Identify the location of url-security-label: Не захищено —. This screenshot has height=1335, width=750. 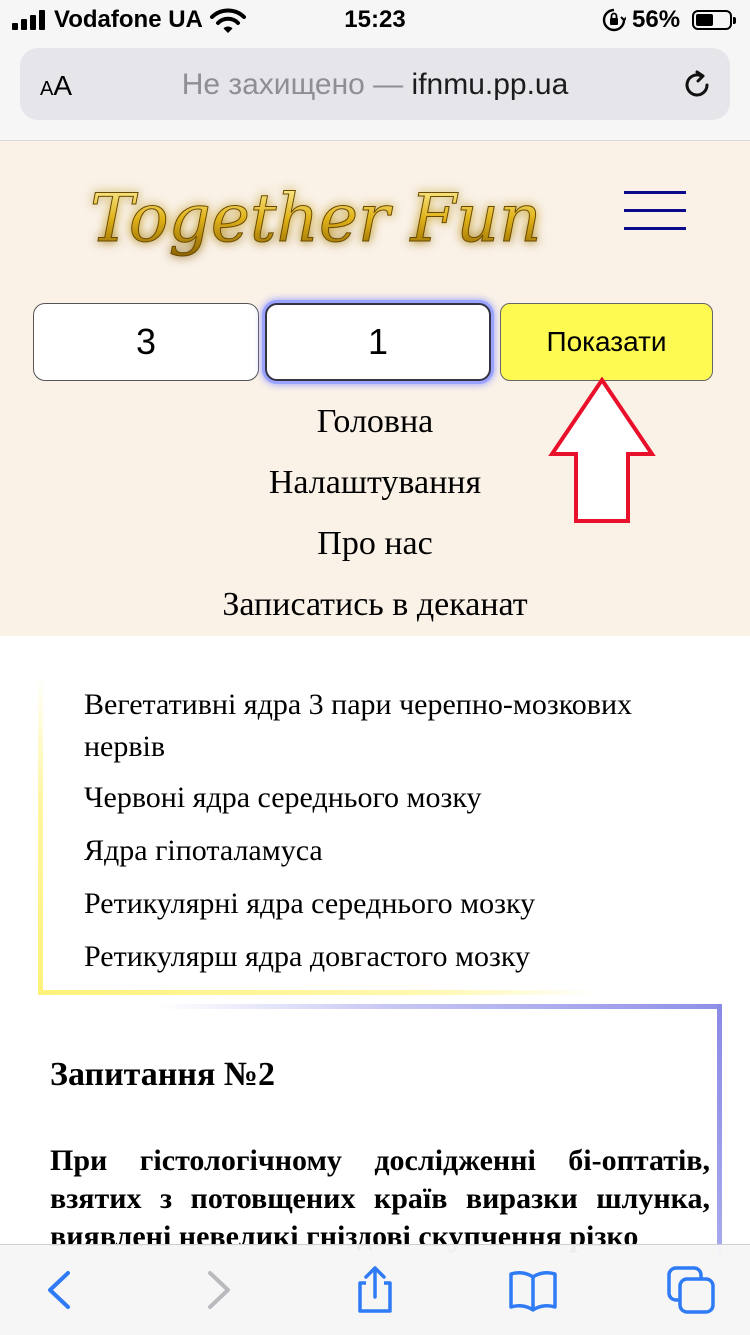
(296, 84).